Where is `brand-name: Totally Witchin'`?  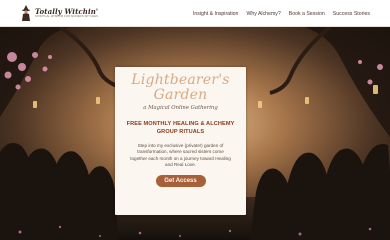 brand-name: Totally Witchin' is located at coordinates (67, 11).